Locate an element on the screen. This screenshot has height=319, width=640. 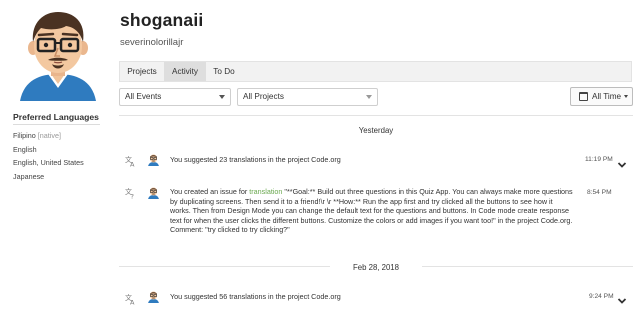
language-name: Japanese is located at coordinates (29, 176).